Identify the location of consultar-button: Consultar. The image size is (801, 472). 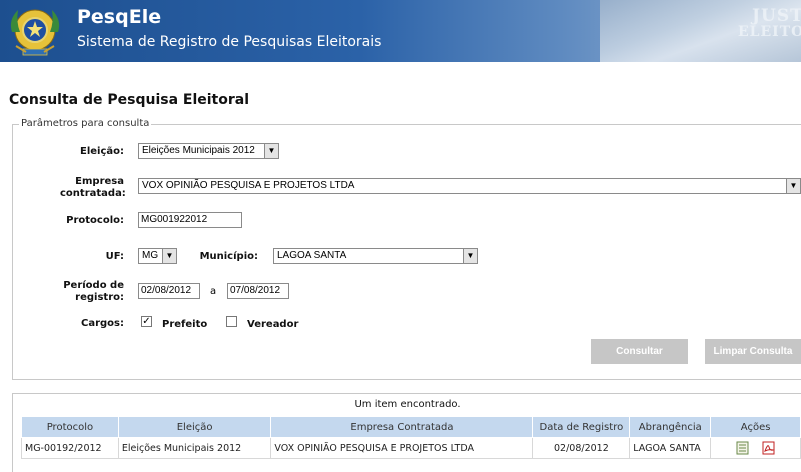
(639, 351).